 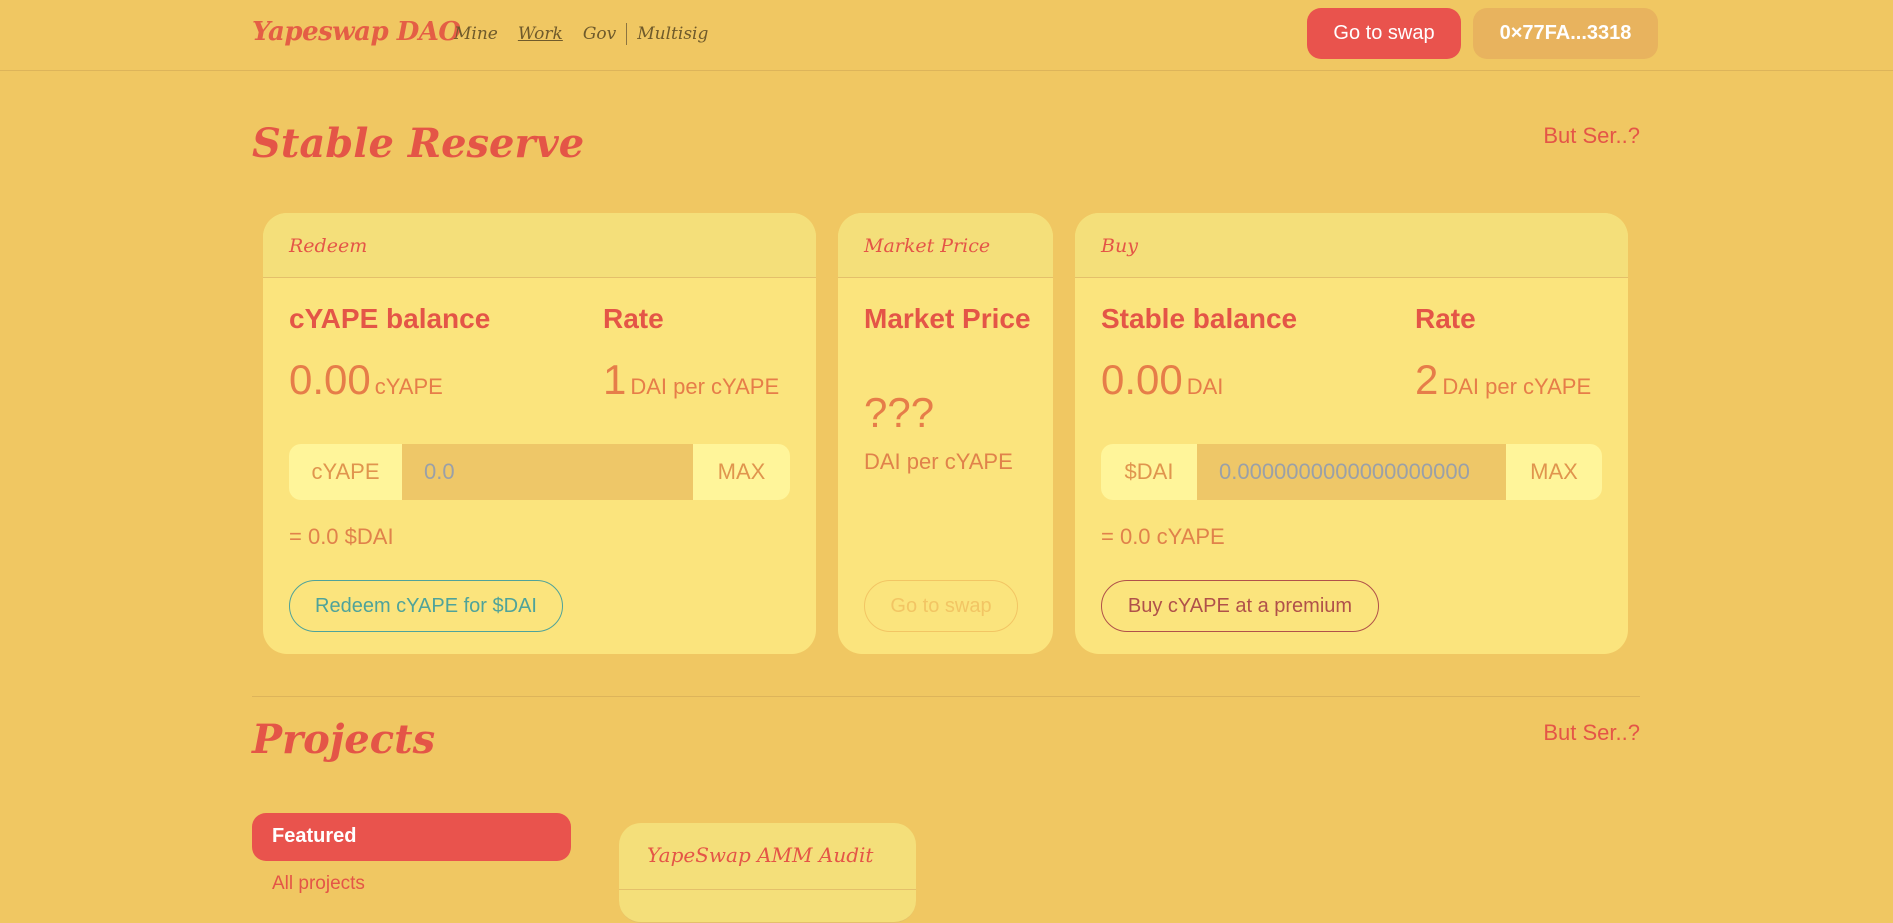 What do you see at coordinates (1199, 318) in the screenshot?
I see `stable-balance-label: Stable balance` at bounding box center [1199, 318].